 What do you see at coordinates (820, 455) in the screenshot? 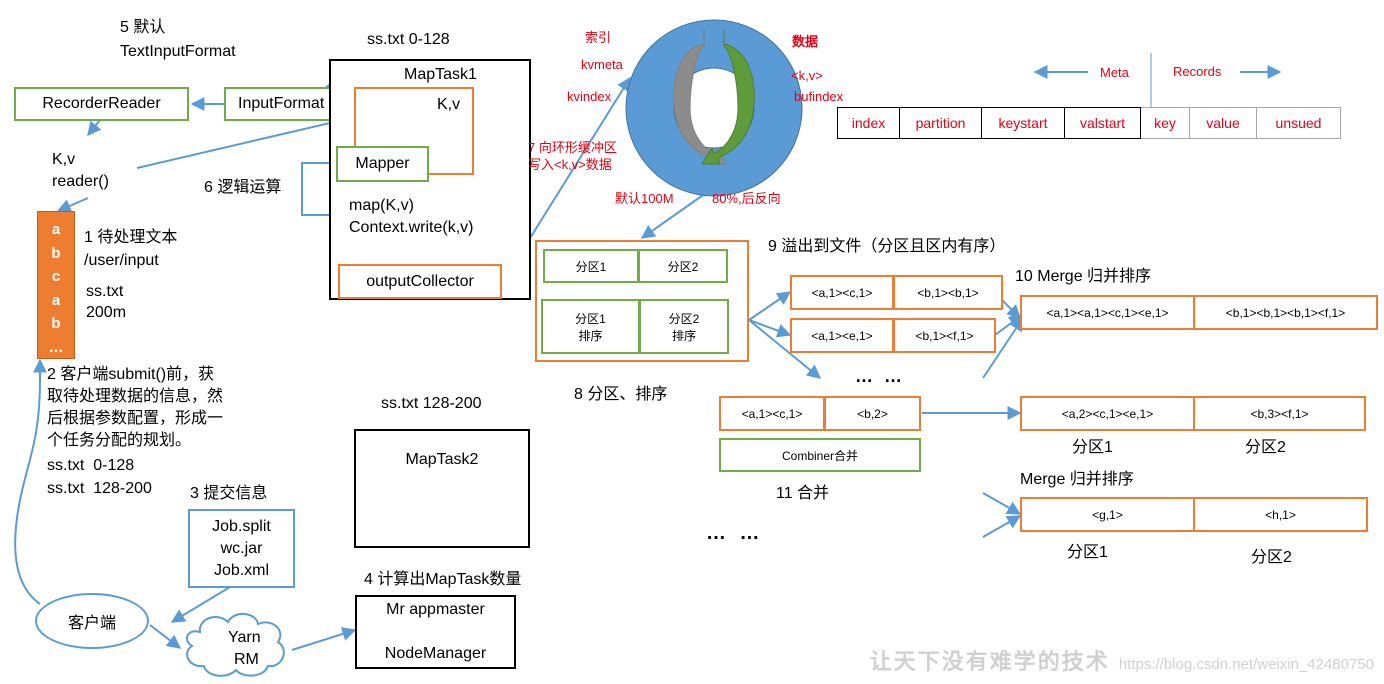
I see `combiner-label: Combiner合并` at bounding box center [820, 455].